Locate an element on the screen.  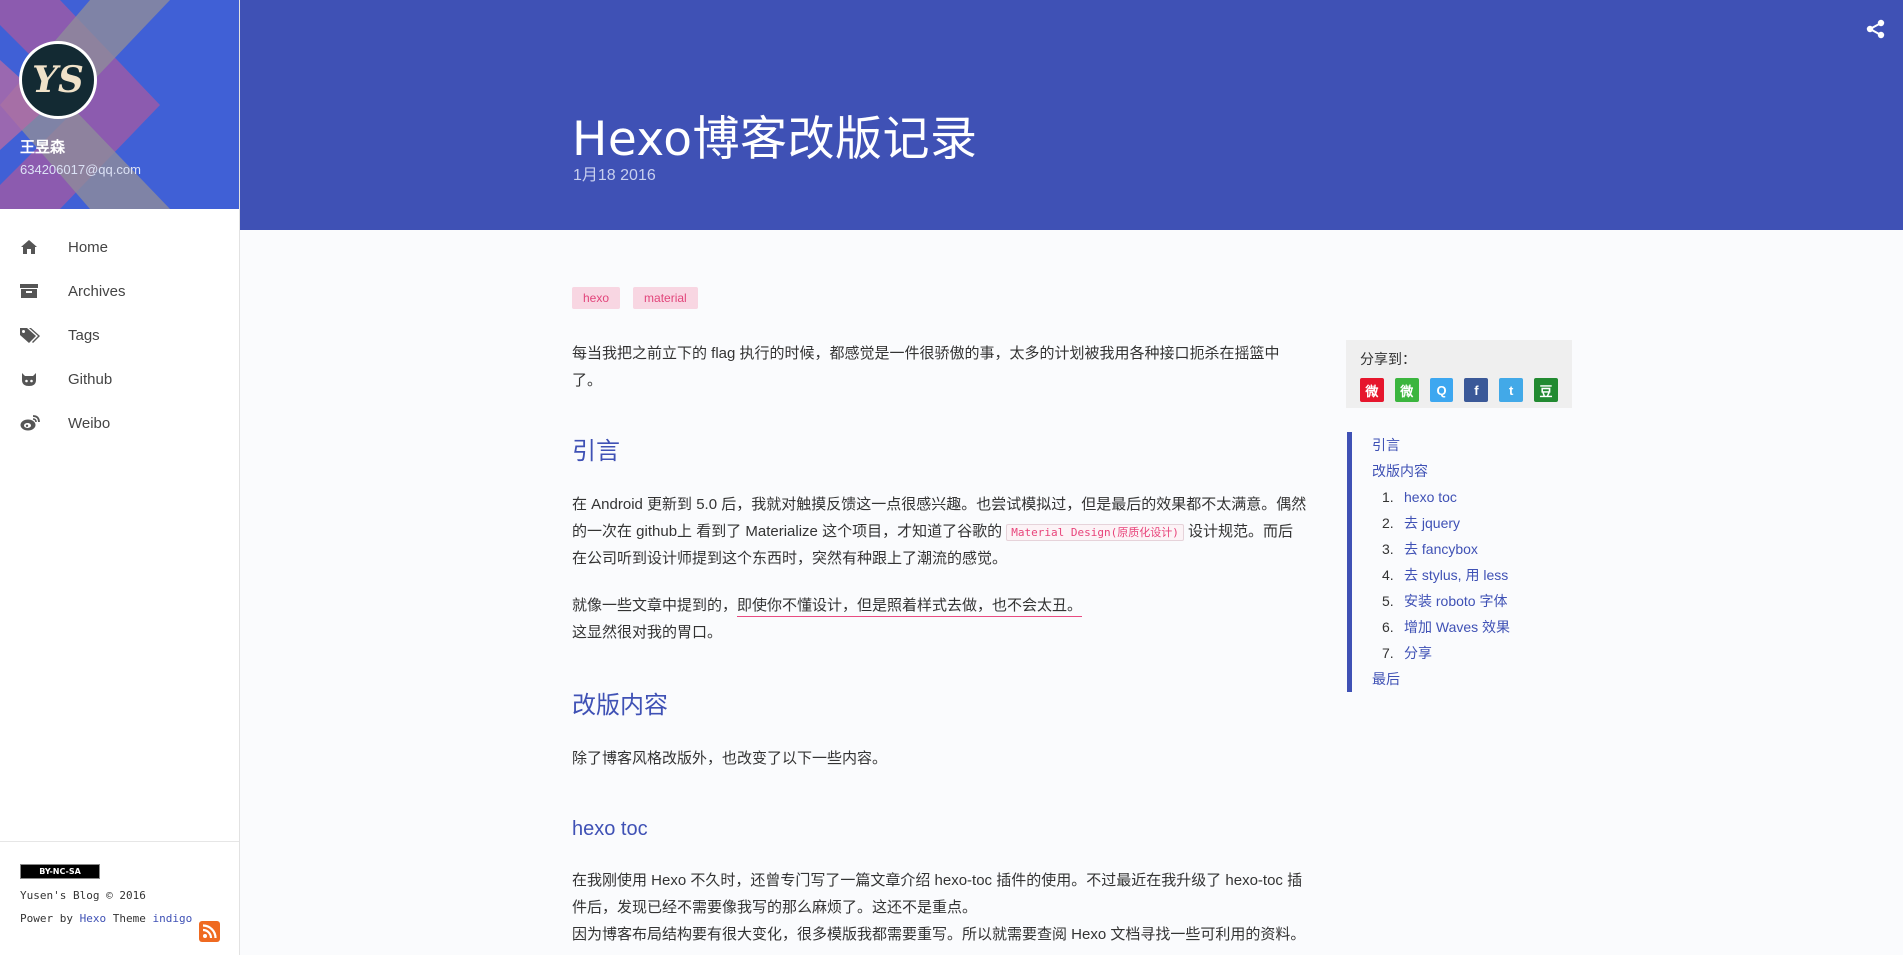
nav-label: Archives is located at coordinates (97, 291).